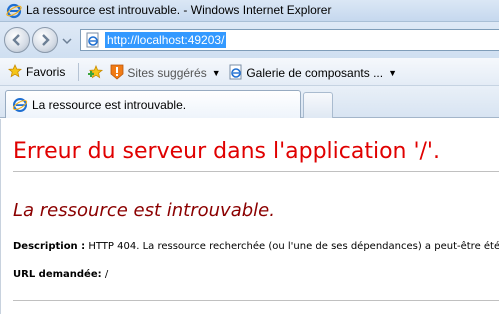  Describe the element at coordinates (109, 105) in the screenshot. I see `tab-label: La ressource est introuvable.` at that location.